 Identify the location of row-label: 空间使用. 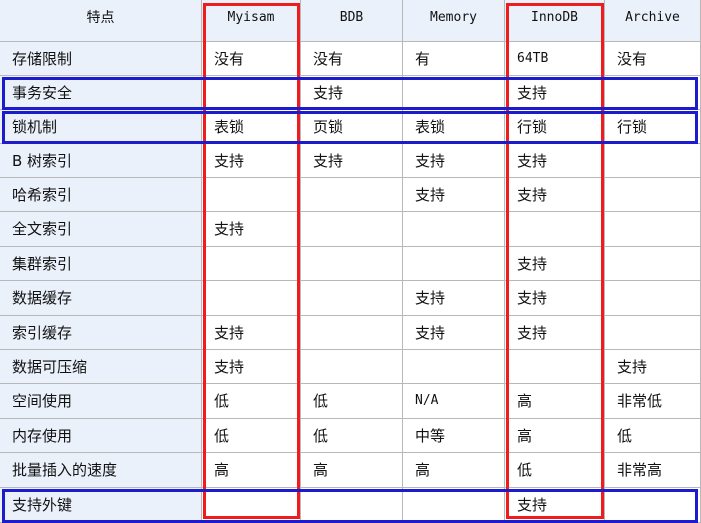
(101, 401).